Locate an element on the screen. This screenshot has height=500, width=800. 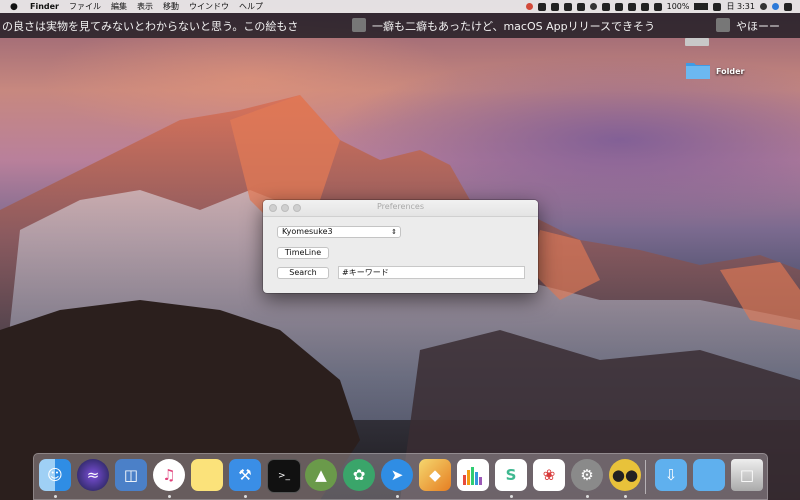
menu-edit: 編集 is located at coordinates (119, 6).